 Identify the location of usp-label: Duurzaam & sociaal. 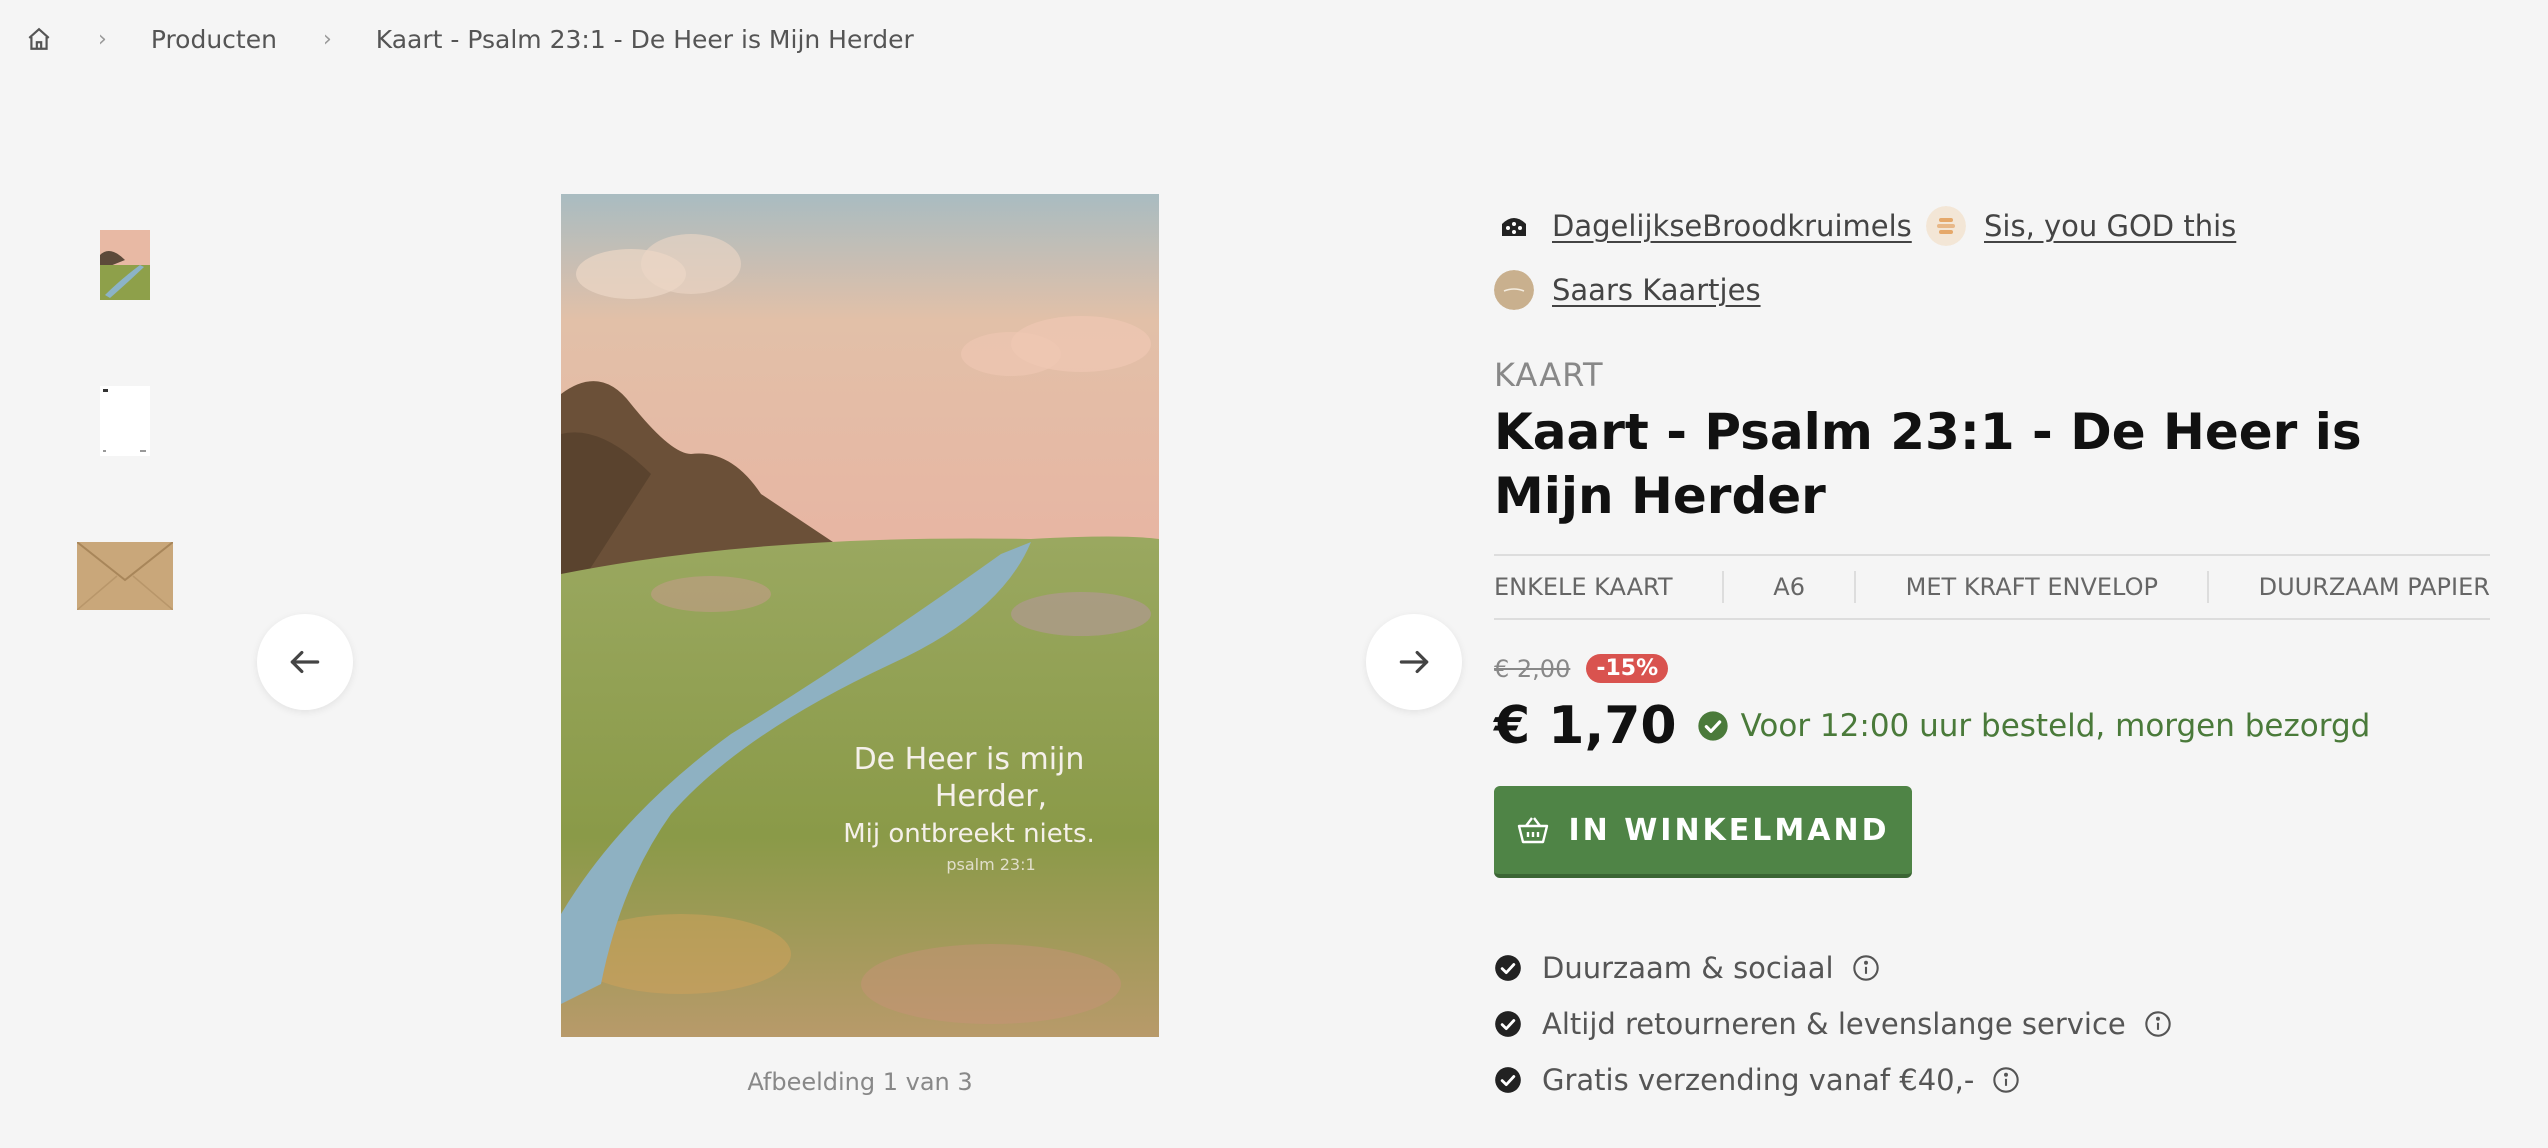
(1688, 968).